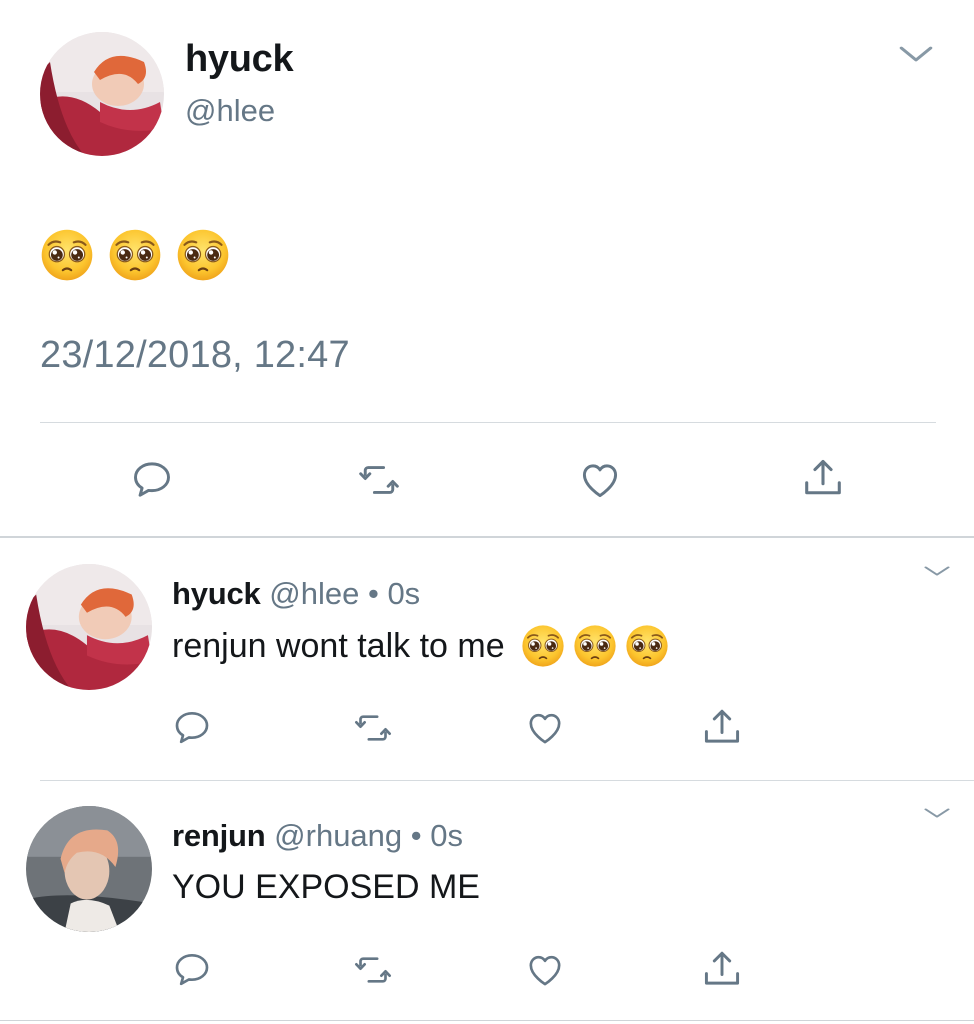 The height and width of the screenshot is (1024, 974). Describe the element at coordinates (230, 111) in the screenshot. I see `main-tweet-handle: @hlee` at that location.